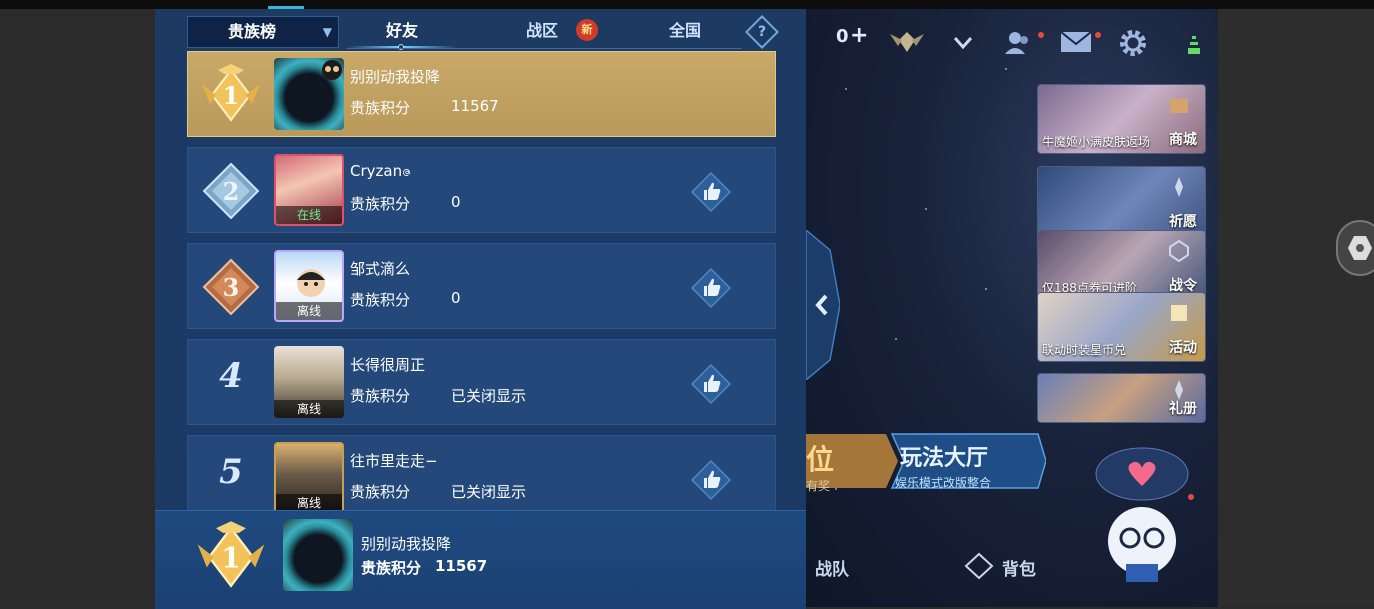  I want to click on mail-icon, so click(1076, 42).